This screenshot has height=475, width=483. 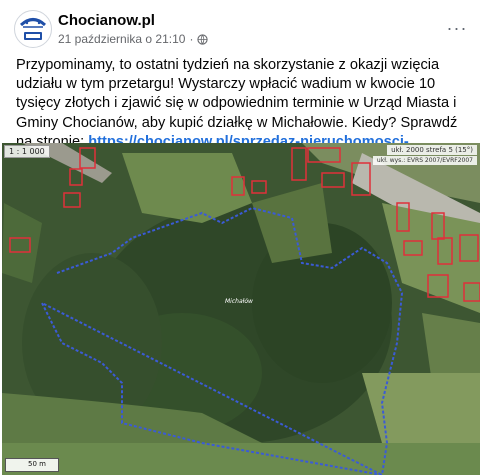 What do you see at coordinates (37, 464) in the screenshot?
I see `scalebar-label: 50 m` at bounding box center [37, 464].